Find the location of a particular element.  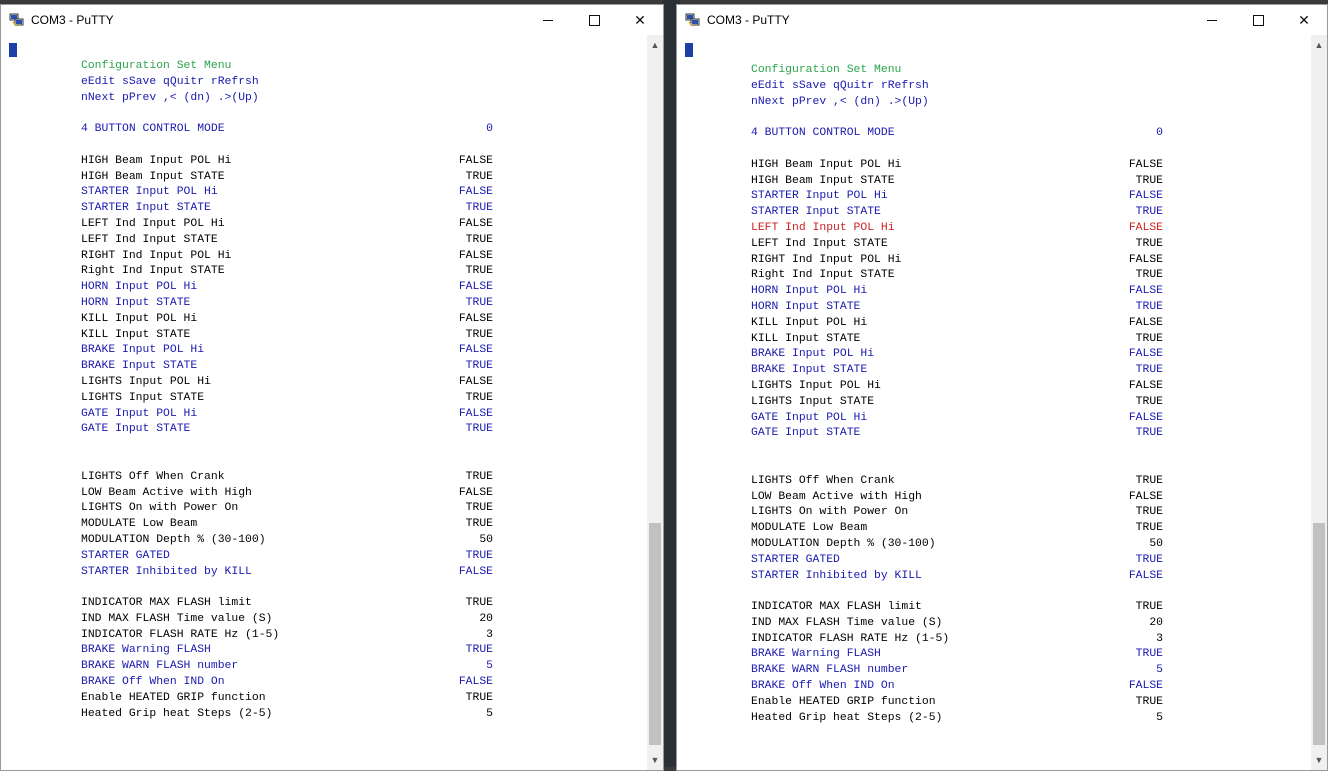

config-label: Heated Grip heat Steps (2-5) is located at coordinates (847, 717).